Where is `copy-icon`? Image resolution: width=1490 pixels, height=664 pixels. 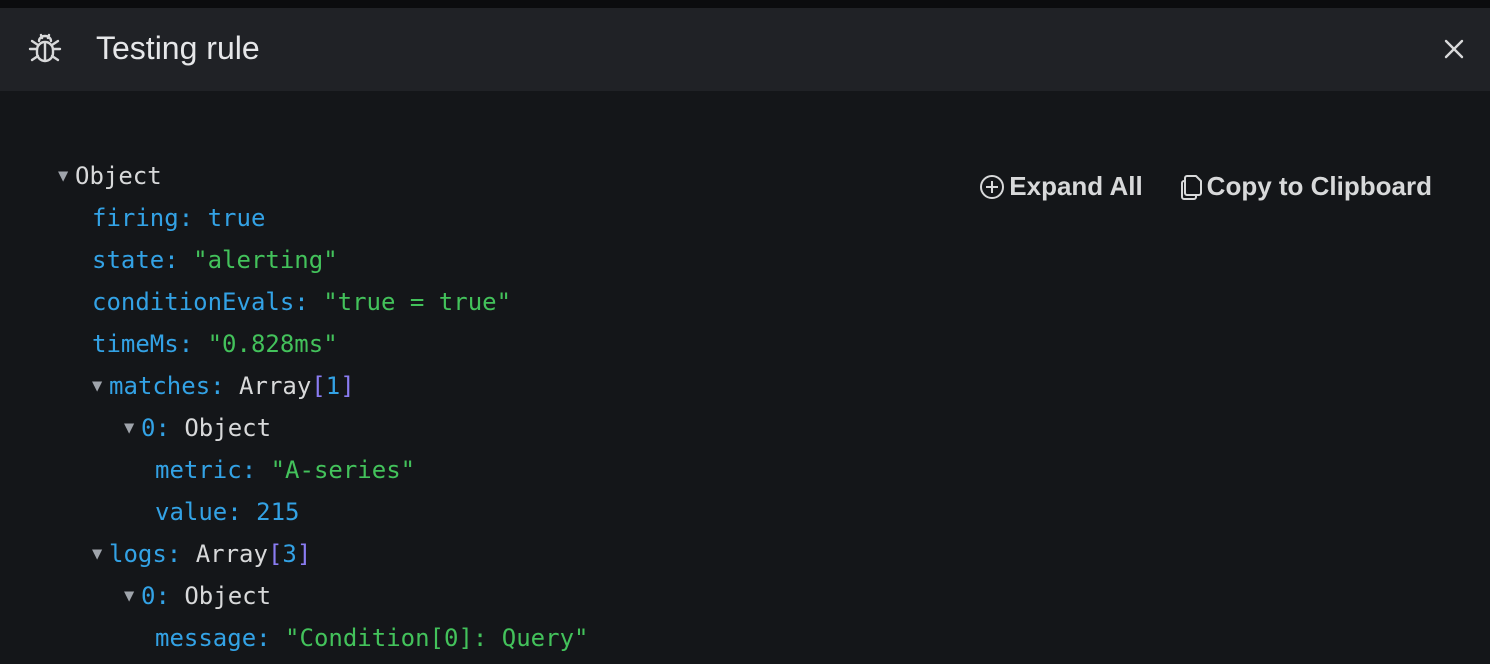
copy-icon is located at coordinates (1191, 187).